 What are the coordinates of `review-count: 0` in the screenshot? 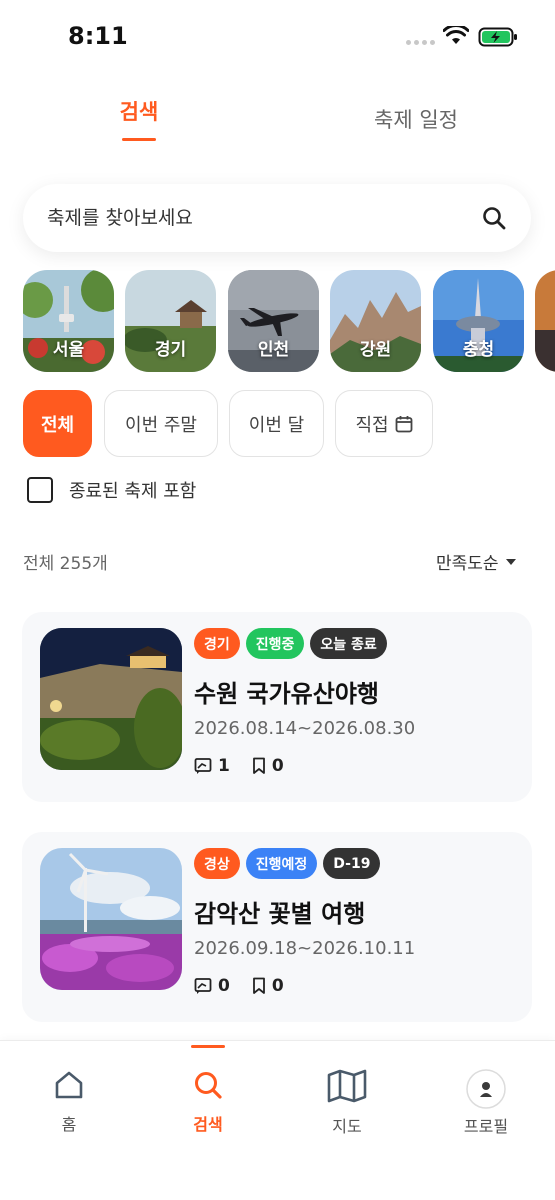 It's located at (212, 986).